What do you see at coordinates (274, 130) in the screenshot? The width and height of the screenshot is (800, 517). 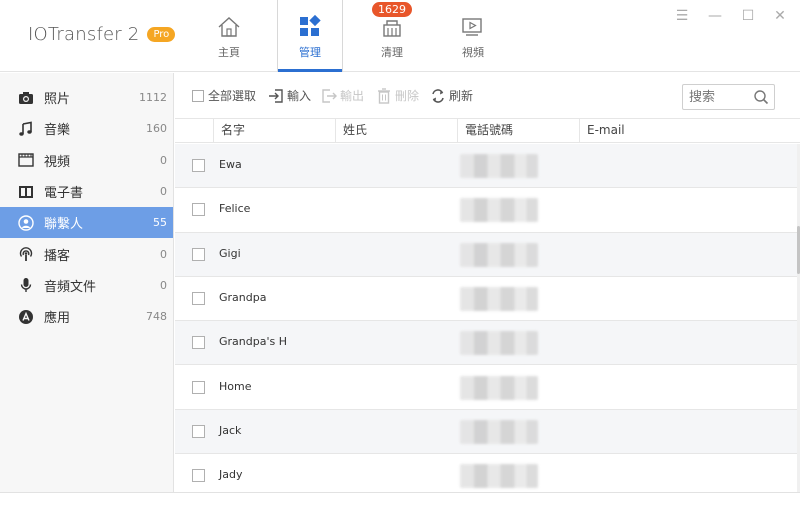 I see `column-header-first-name: 名字` at bounding box center [274, 130].